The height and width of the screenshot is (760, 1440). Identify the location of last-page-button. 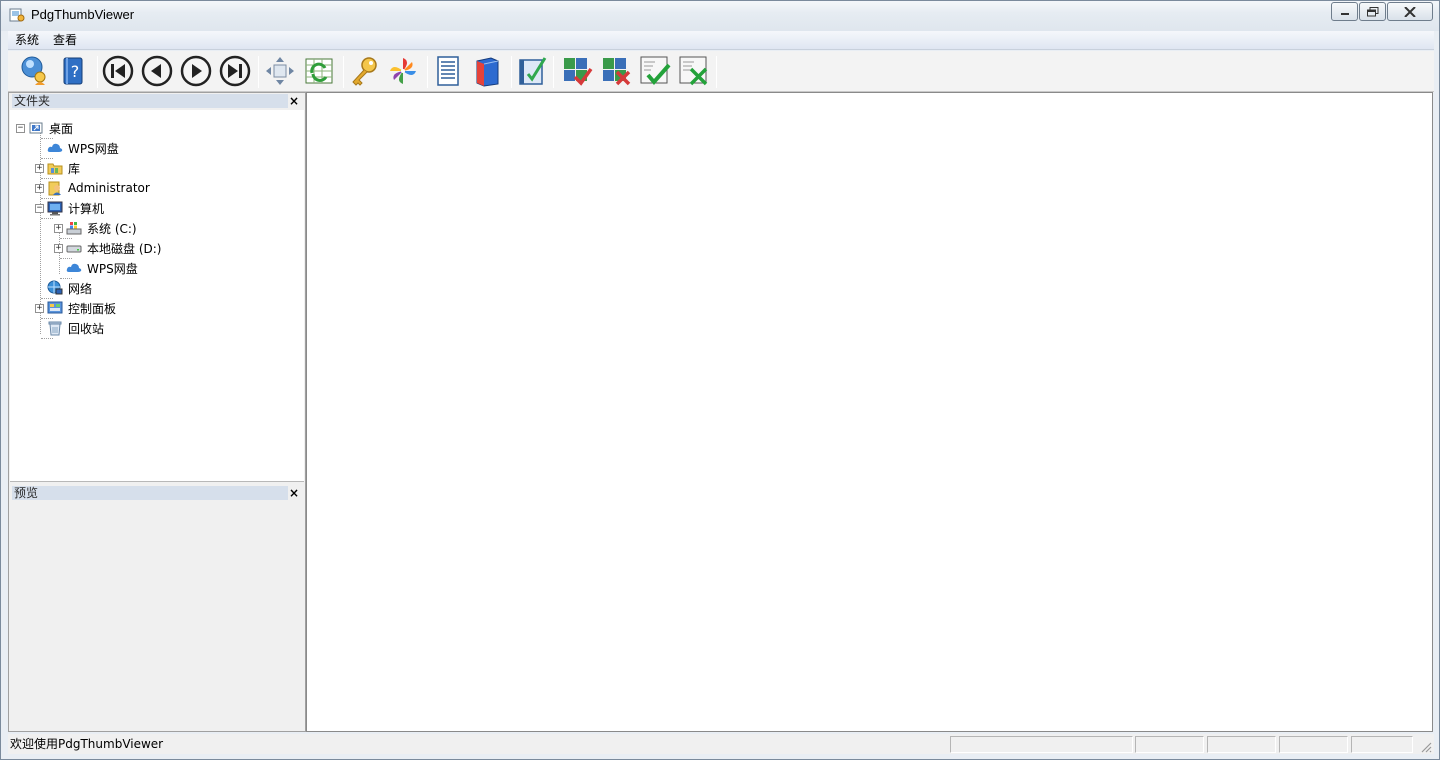
(235, 71).